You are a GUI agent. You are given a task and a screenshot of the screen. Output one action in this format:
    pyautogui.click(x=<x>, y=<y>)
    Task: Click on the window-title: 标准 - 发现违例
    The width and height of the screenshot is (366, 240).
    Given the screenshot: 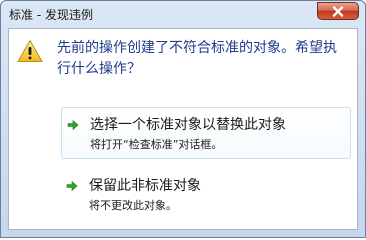 What is the action you would take?
    pyautogui.click(x=51, y=15)
    